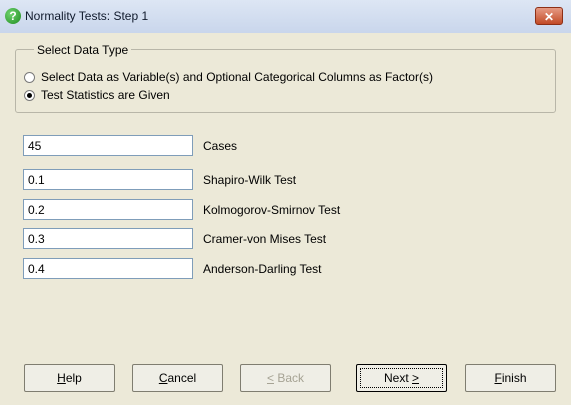 Image resolution: width=571 pixels, height=405 pixels. I want to click on cramer-von-mises-label: Cramer-von Mises Test, so click(265, 239).